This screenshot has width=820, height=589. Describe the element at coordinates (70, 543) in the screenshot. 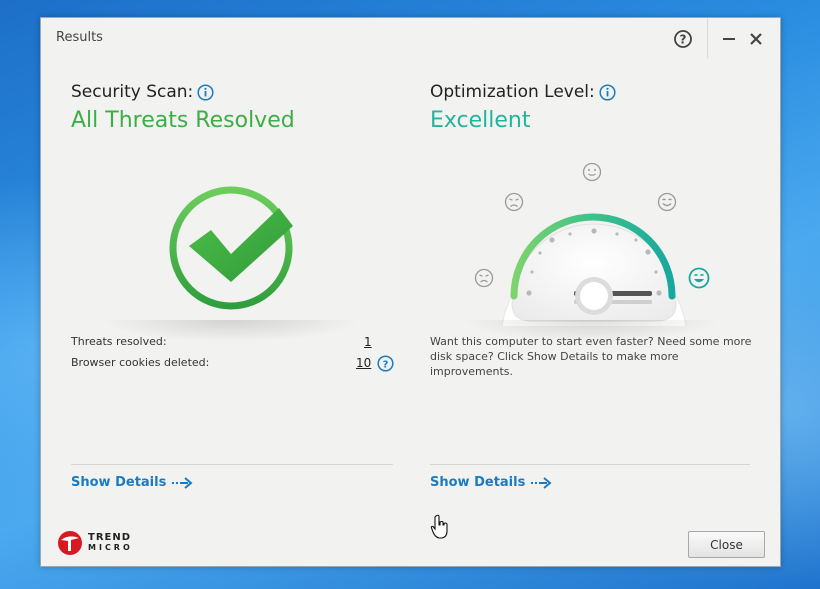

I see `trend-micro-logo-icon` at that location.